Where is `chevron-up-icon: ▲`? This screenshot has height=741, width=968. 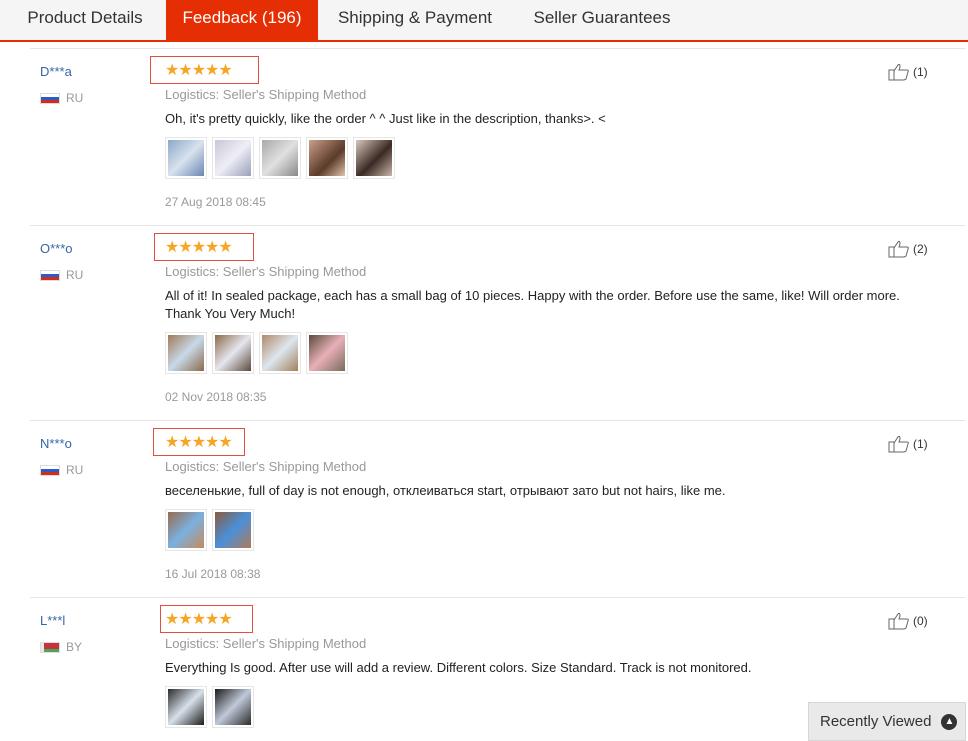
chevron-up-icon: ▲ is located at coordinates (949, 721).